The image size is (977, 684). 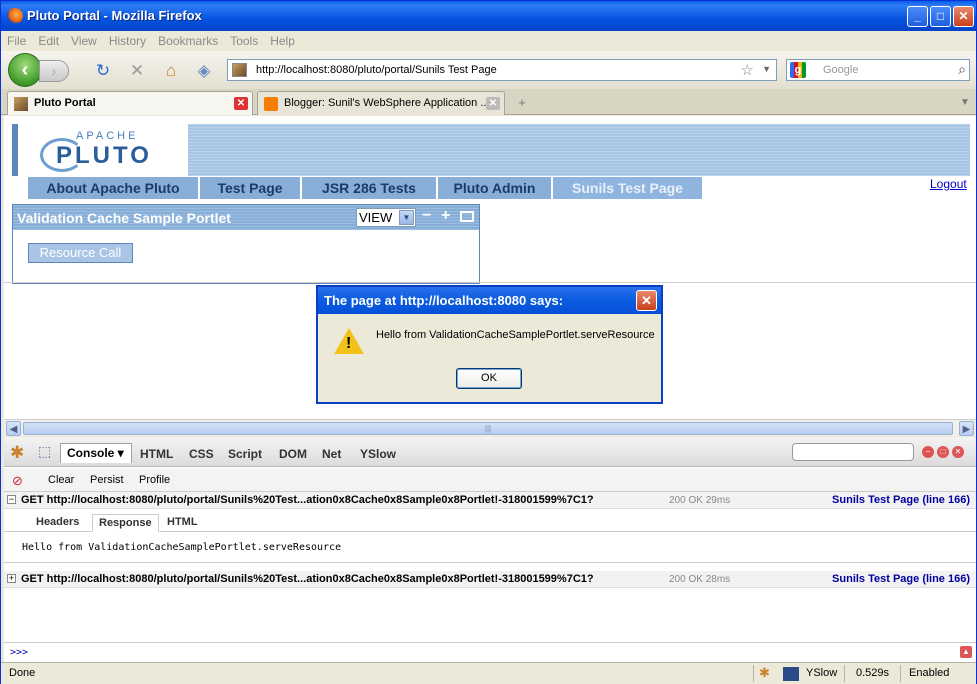 I want to click on logo-pluto-text: PLUTO, so click(x=104, y=155).